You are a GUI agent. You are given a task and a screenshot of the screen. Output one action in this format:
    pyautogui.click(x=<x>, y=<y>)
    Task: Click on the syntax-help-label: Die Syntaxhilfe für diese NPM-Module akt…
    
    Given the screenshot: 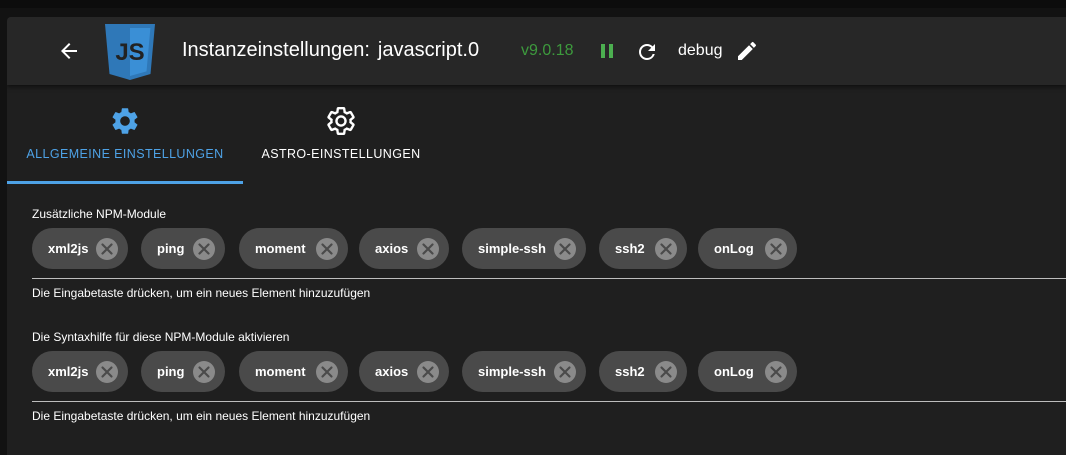 What is the action you would take?
    pyautogui.click(x=161, y=337)
    